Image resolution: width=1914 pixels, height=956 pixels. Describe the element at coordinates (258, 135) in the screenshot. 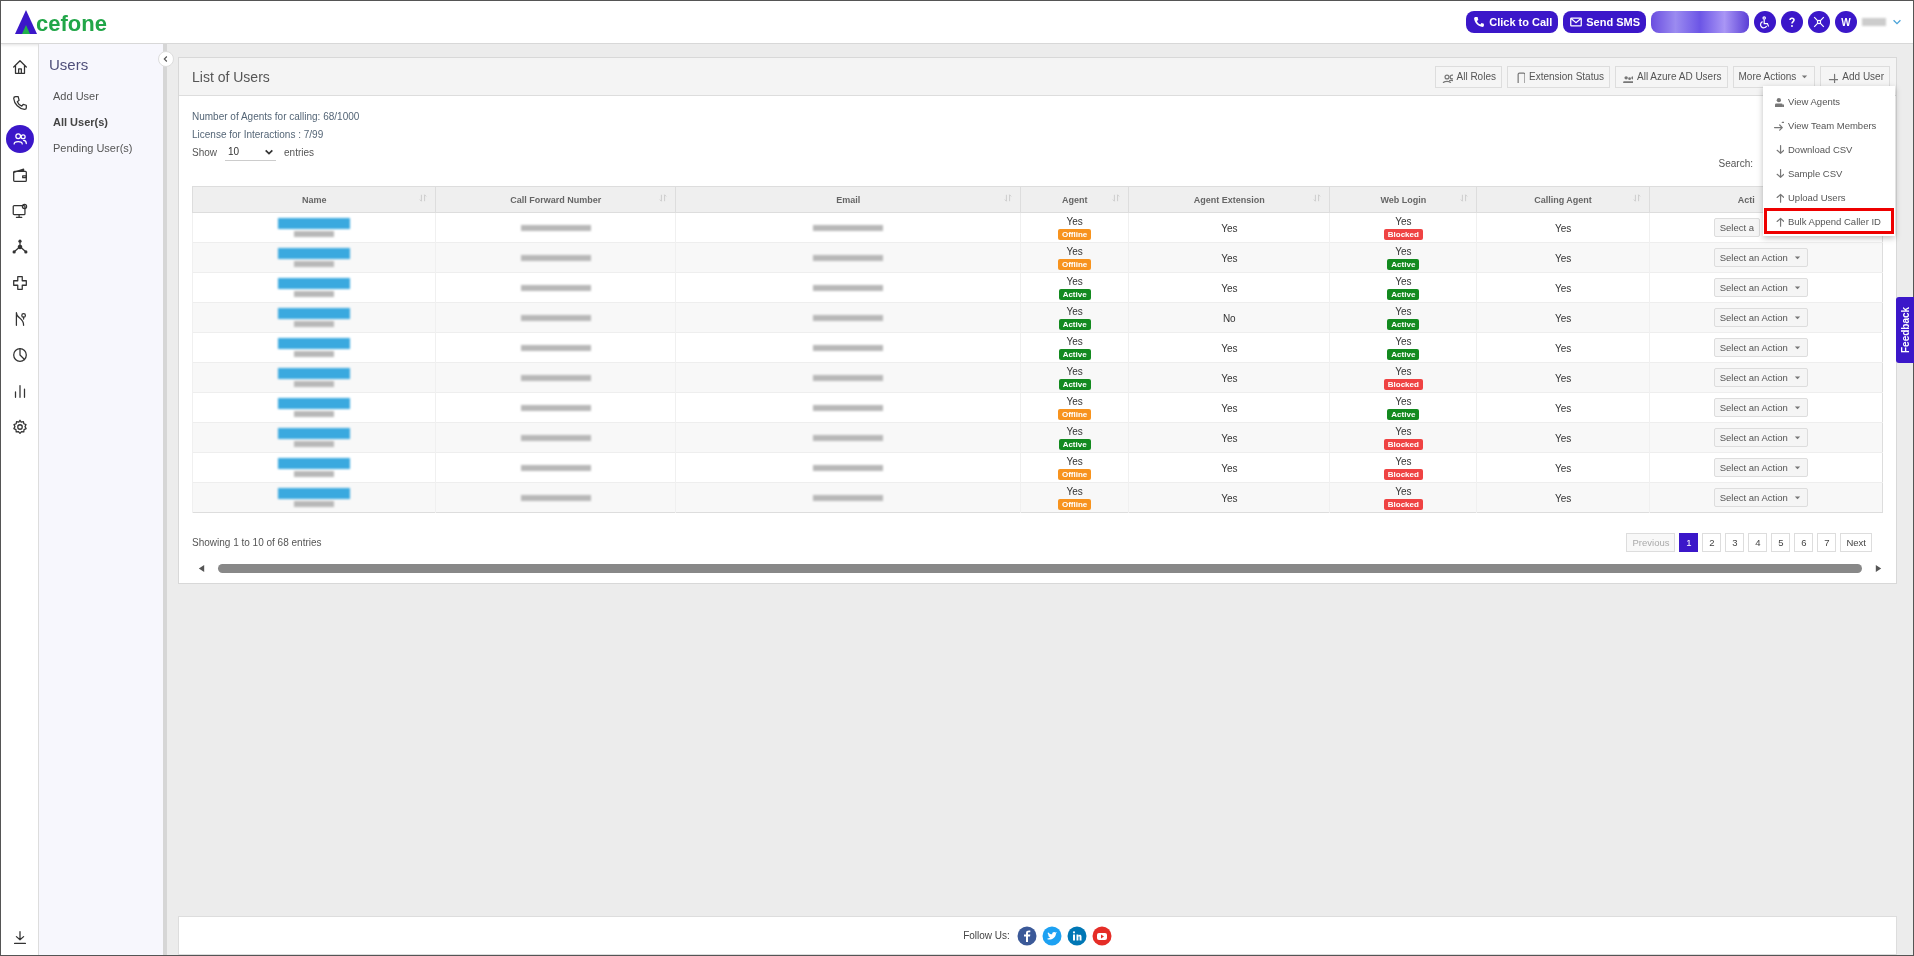

I see `info-text: License for Interactions : 7/99` at that location.